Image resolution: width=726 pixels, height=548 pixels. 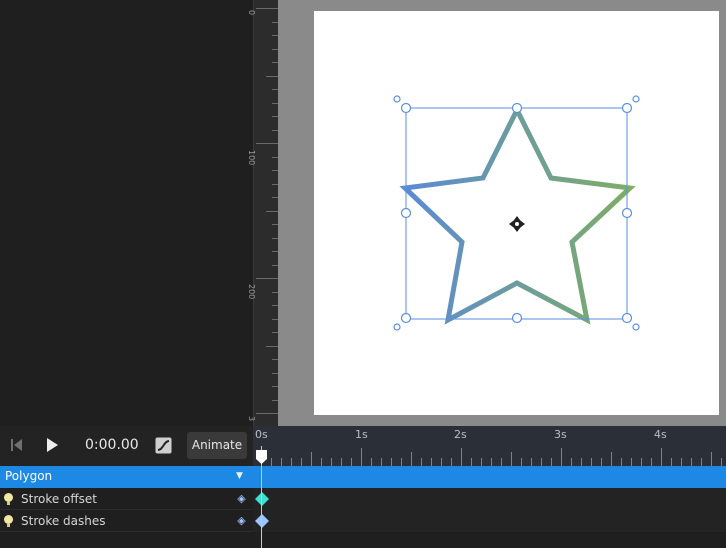 I want to click on property-label: Stroke offset, so click(x=59, y=499).